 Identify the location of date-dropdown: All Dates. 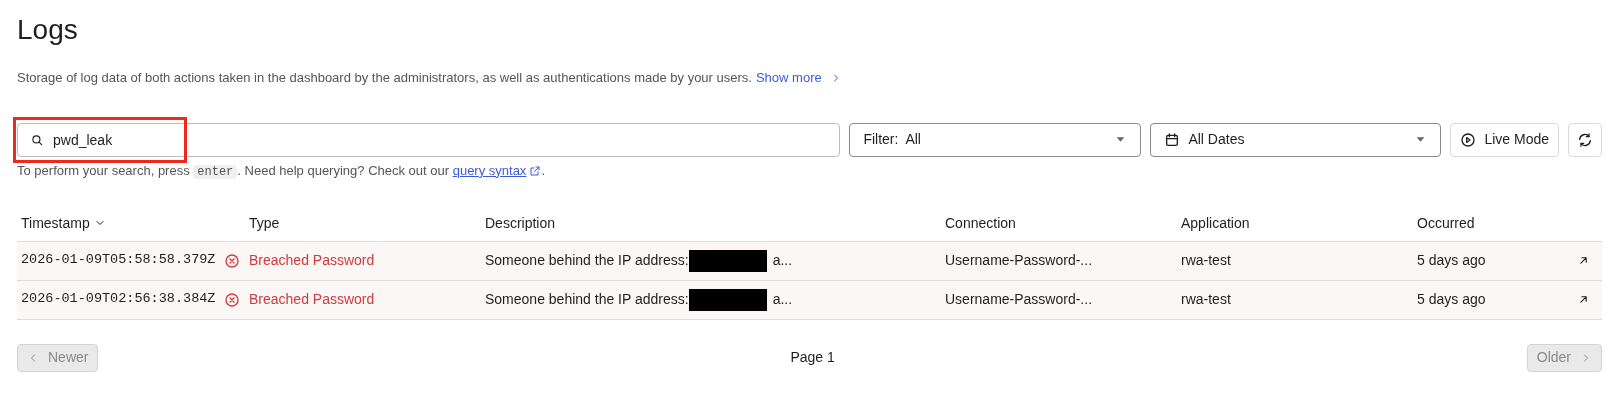
(1296, 139).